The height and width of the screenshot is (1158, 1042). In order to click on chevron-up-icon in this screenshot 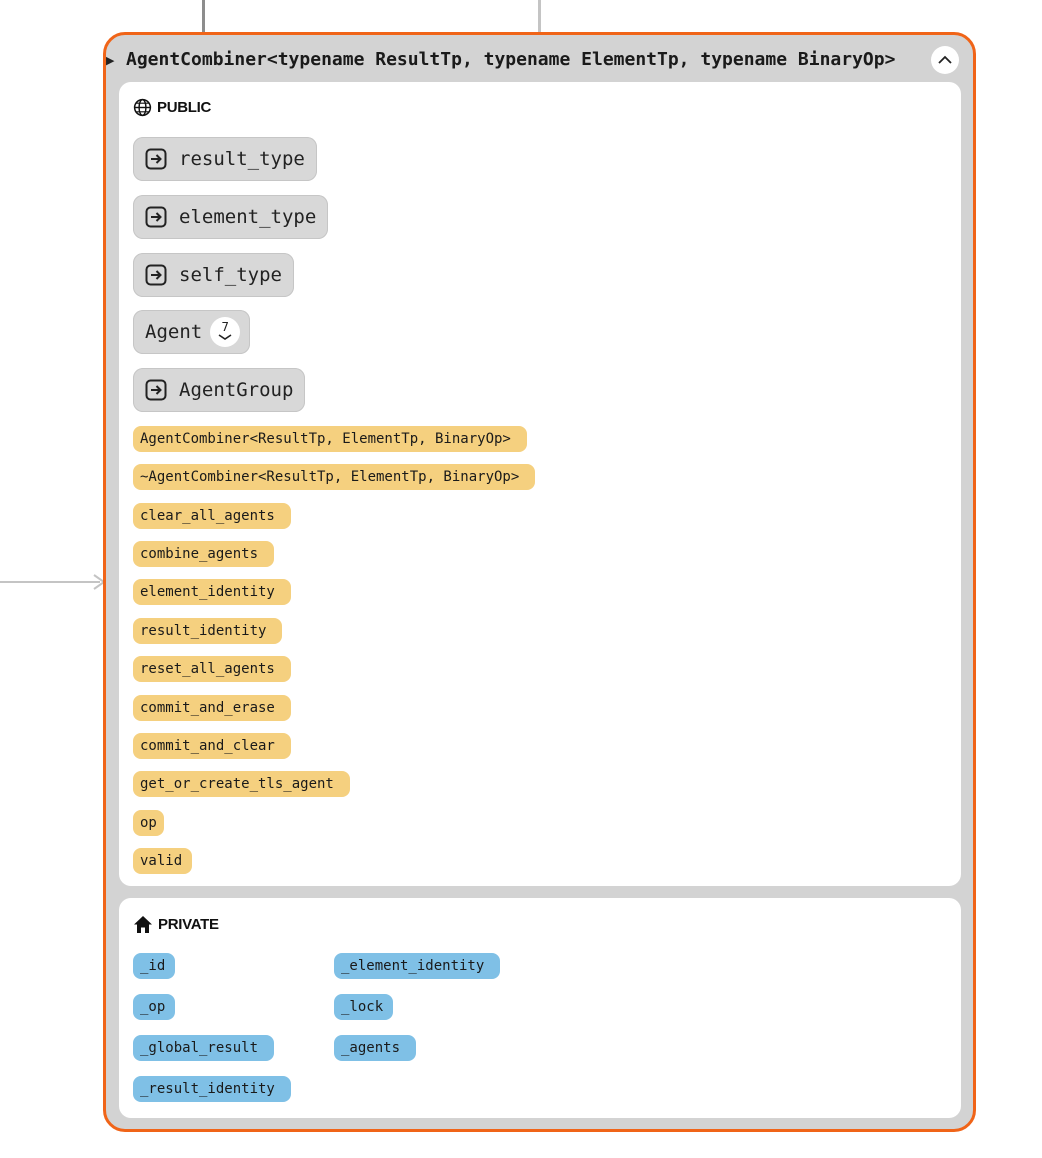, I will do `click(945, 59)`.